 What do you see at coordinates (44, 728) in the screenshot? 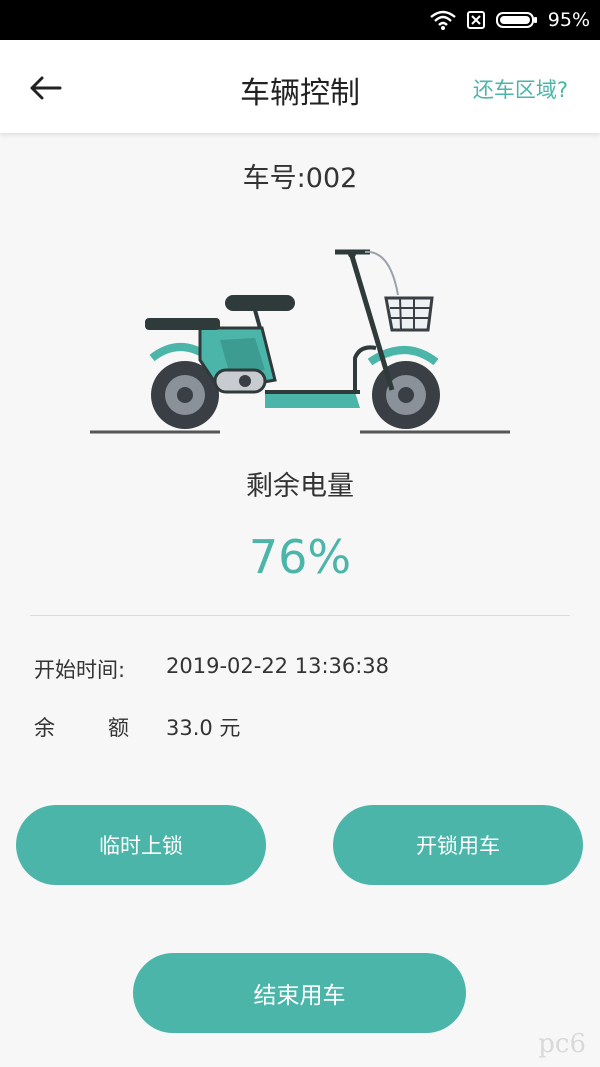
I see `balance-label-first: 余` at bounding box center [44, 728].